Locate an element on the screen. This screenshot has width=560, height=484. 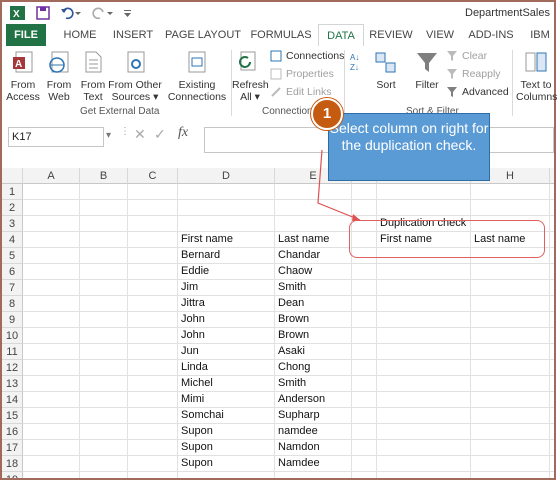
step-number-badge: 1 is located at coordinates (327, 114).